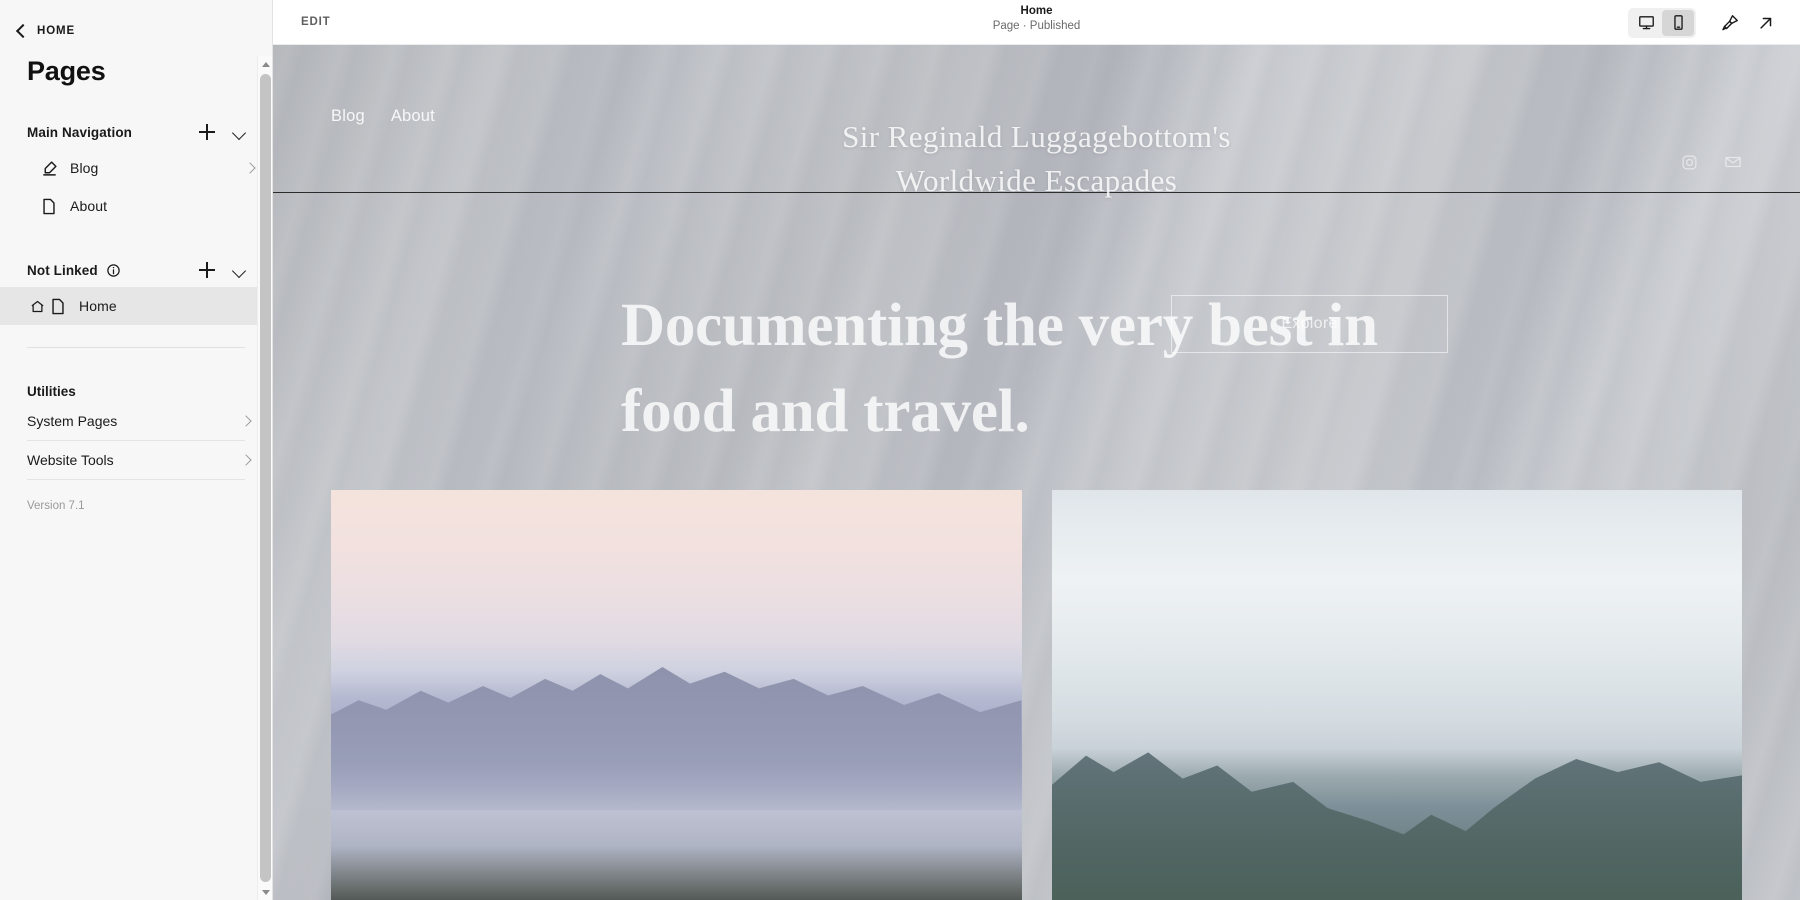  I want to click on page-title: Pages, so click(66, 71).